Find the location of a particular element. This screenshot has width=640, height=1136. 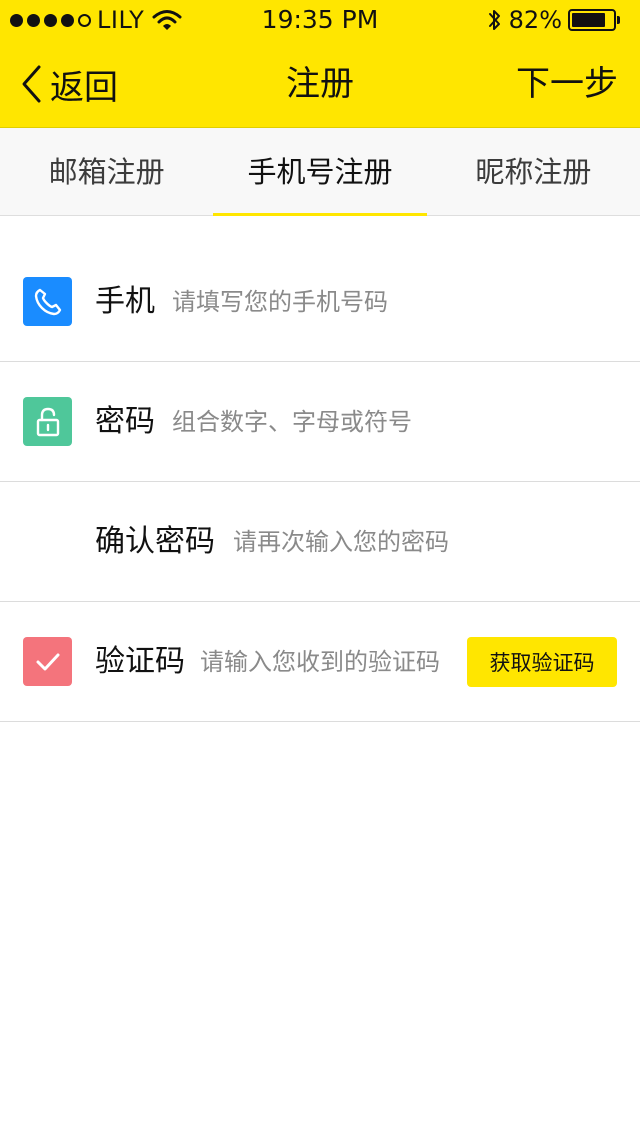

captcha-input is located at coordinates (331, 662).